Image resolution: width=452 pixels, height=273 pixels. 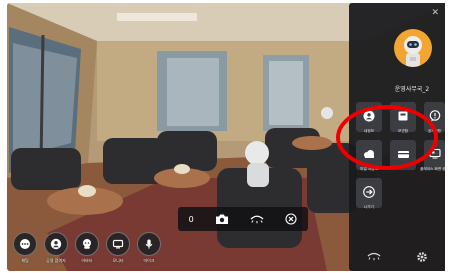 What do you see at coordinates (412, 89) in the screenshot?
I see `user-name: 운영사무국_2` at bounding box center [412, 89].